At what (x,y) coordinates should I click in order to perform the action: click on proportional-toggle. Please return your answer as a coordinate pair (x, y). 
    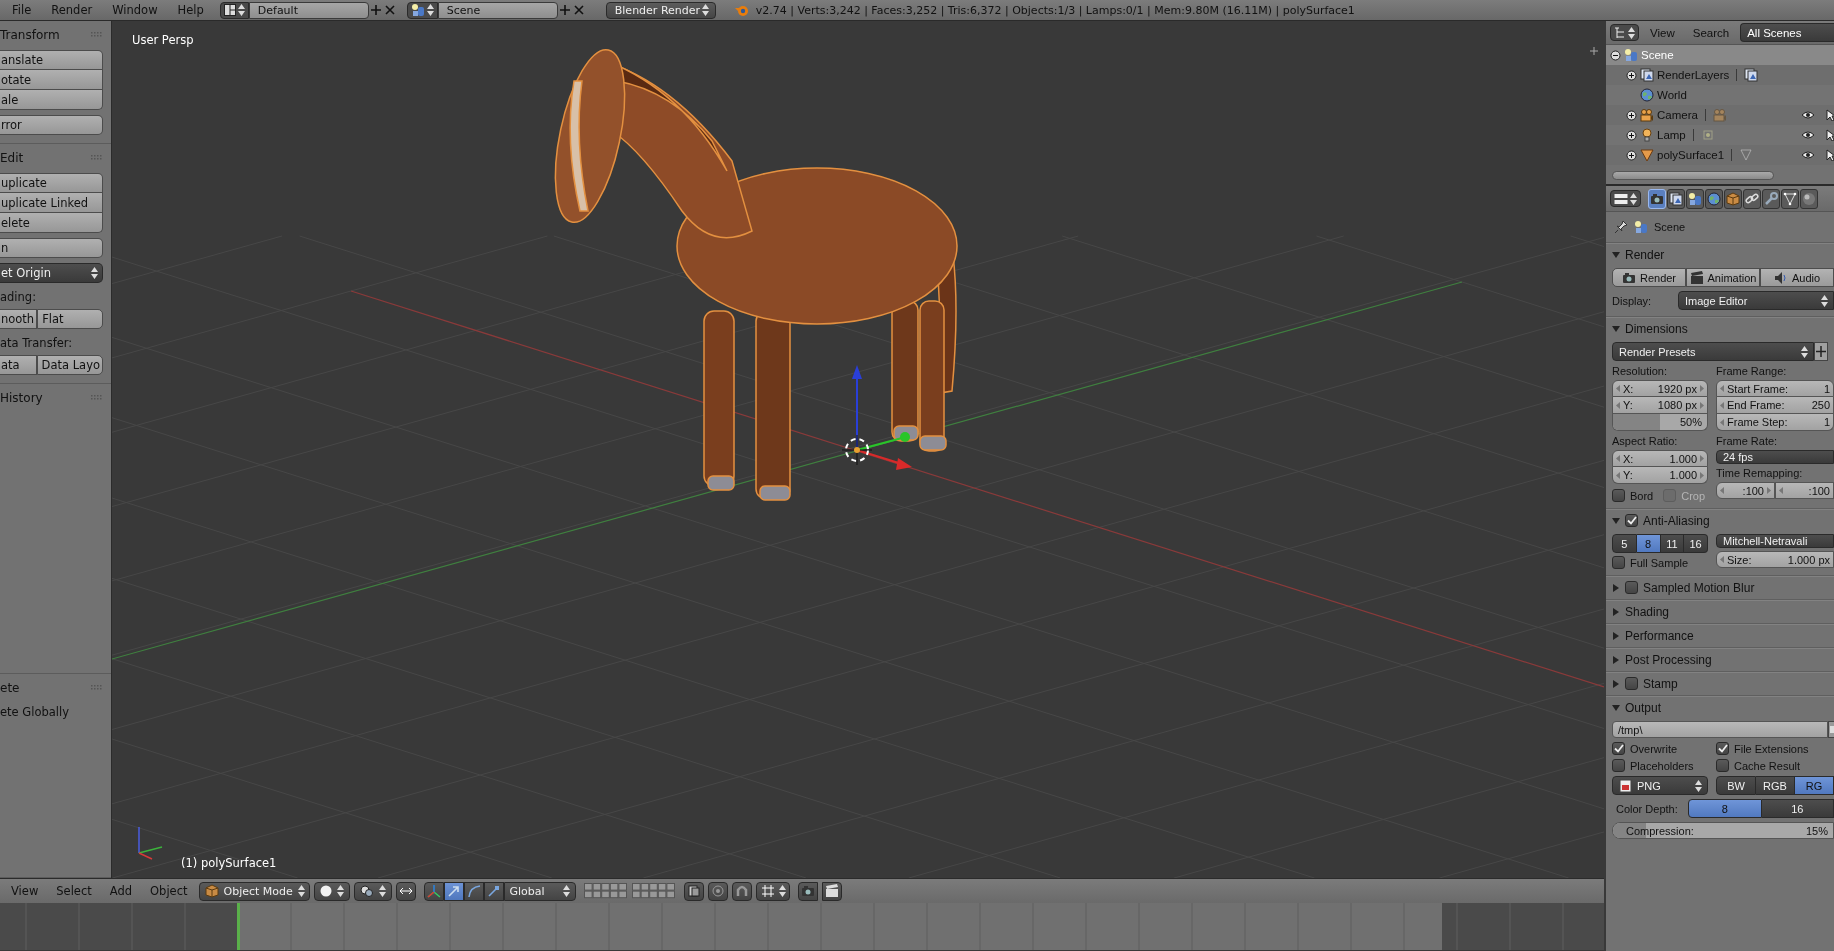
    Looking at the image, I should click on (717, 891).